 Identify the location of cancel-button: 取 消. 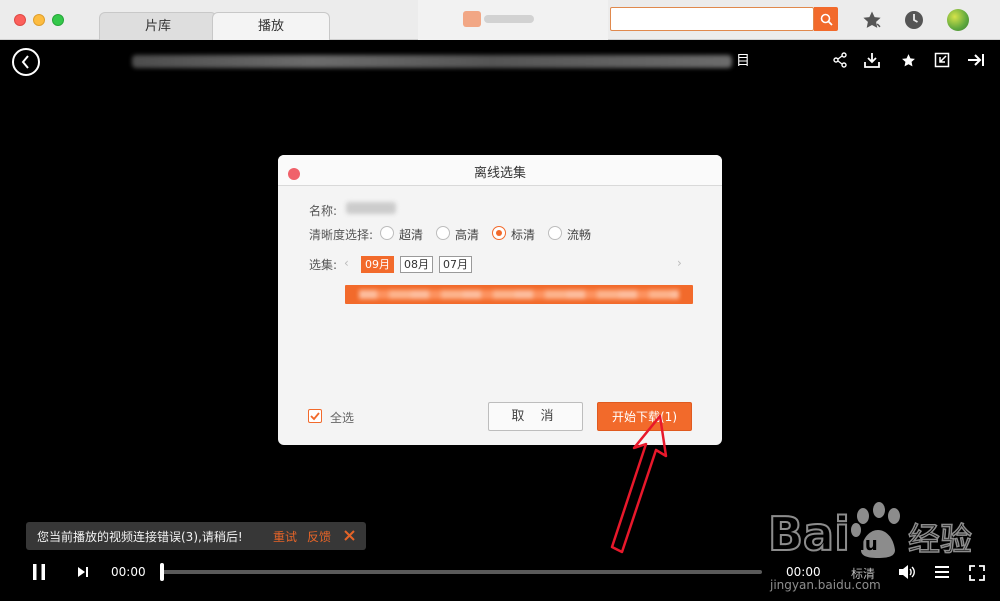
(535, 416).